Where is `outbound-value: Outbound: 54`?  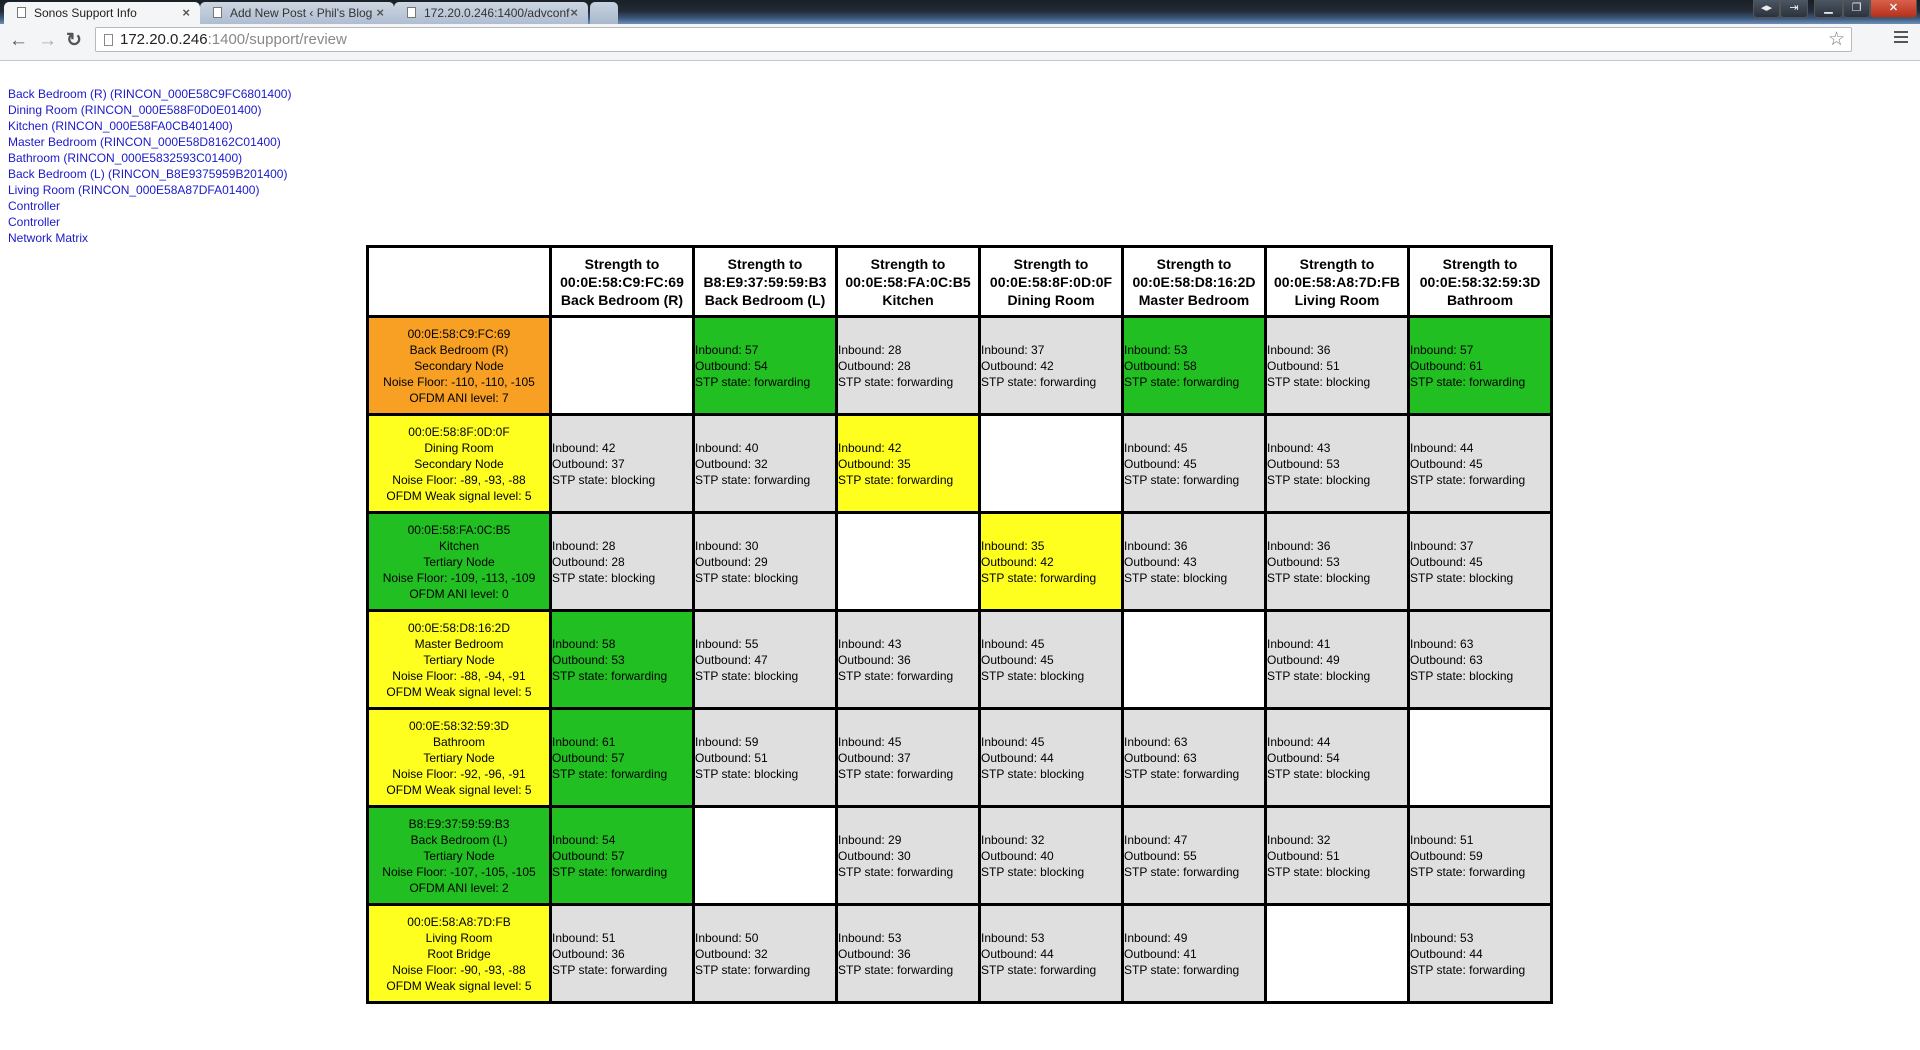 outbound-value: Outbound: 54 is located at coordinates (731, 365).